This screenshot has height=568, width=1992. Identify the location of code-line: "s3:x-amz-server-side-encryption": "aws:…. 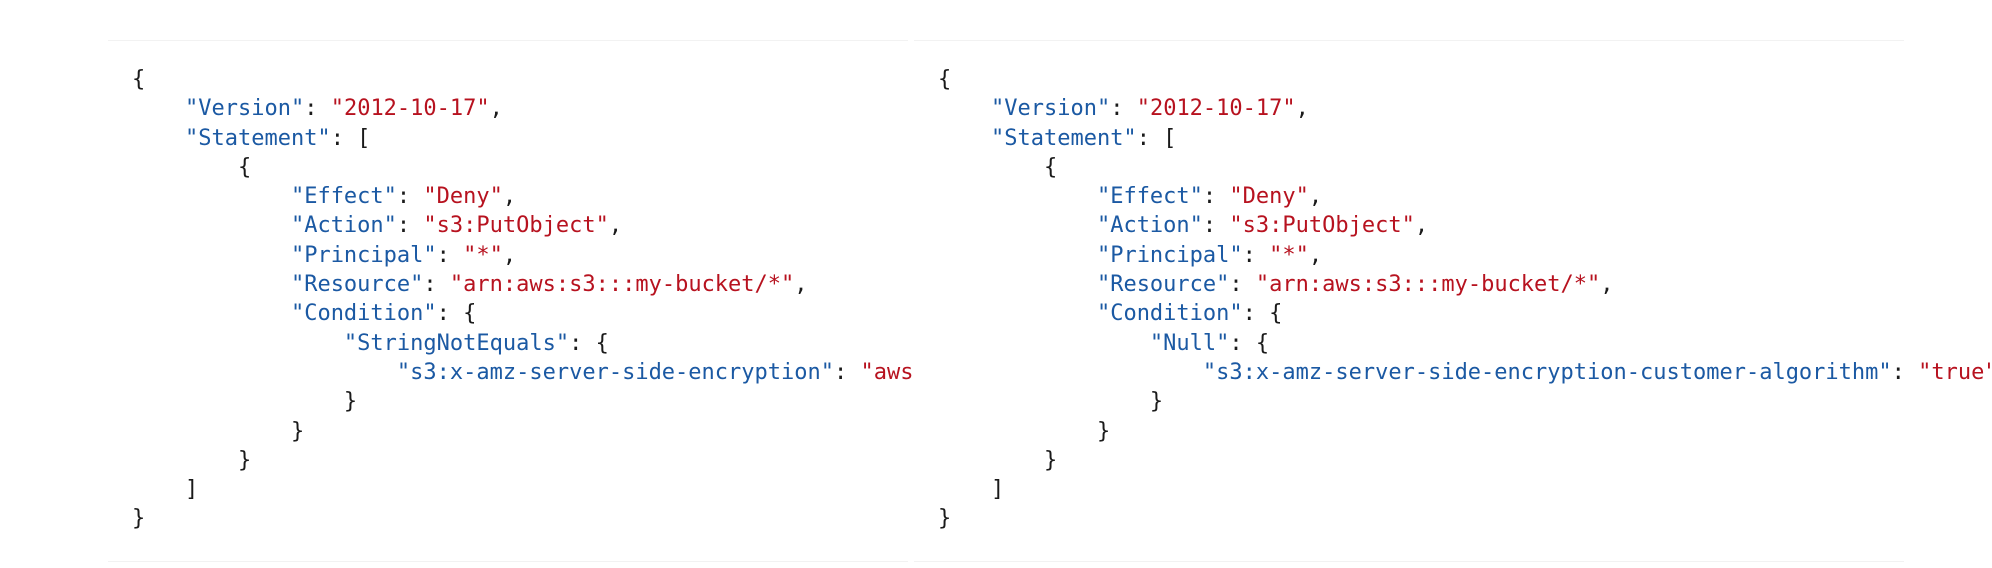
(556, 372).